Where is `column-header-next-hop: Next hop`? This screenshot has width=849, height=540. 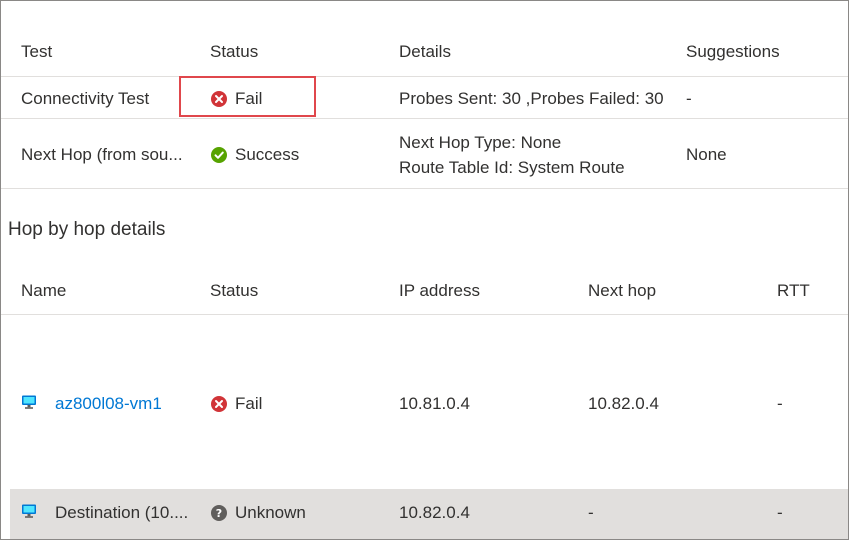 column-header-next-hop: Next hop is located at coordinates (622, 290).